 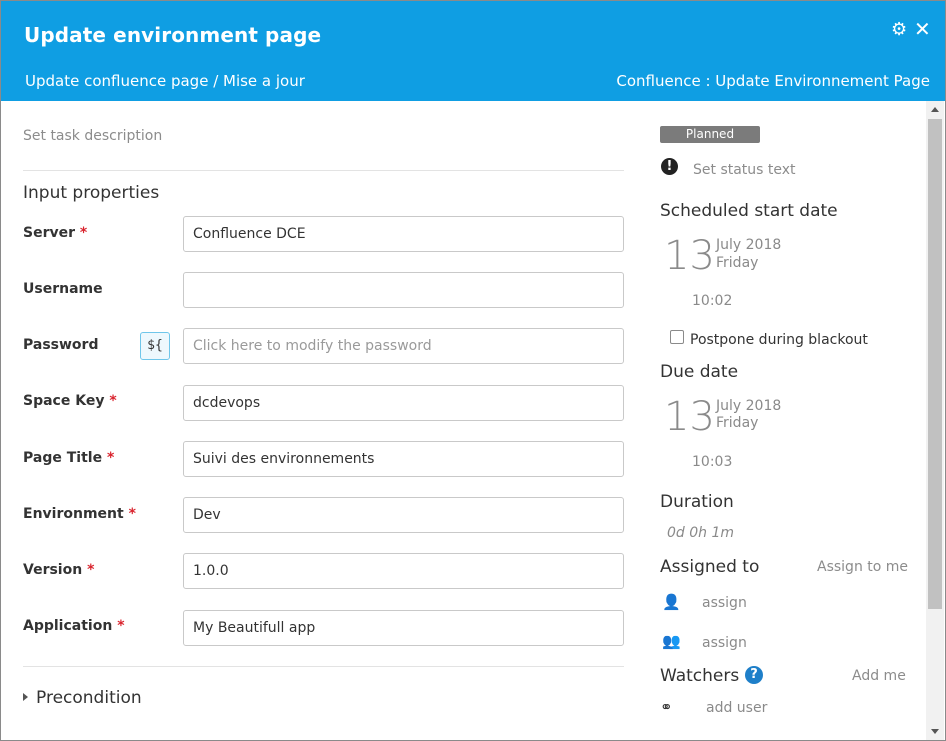 What do you see at coordinates (710, 567) in the screenshot?
I see `assigned-to-title: Assigned to` at bounding box center [710, 567].